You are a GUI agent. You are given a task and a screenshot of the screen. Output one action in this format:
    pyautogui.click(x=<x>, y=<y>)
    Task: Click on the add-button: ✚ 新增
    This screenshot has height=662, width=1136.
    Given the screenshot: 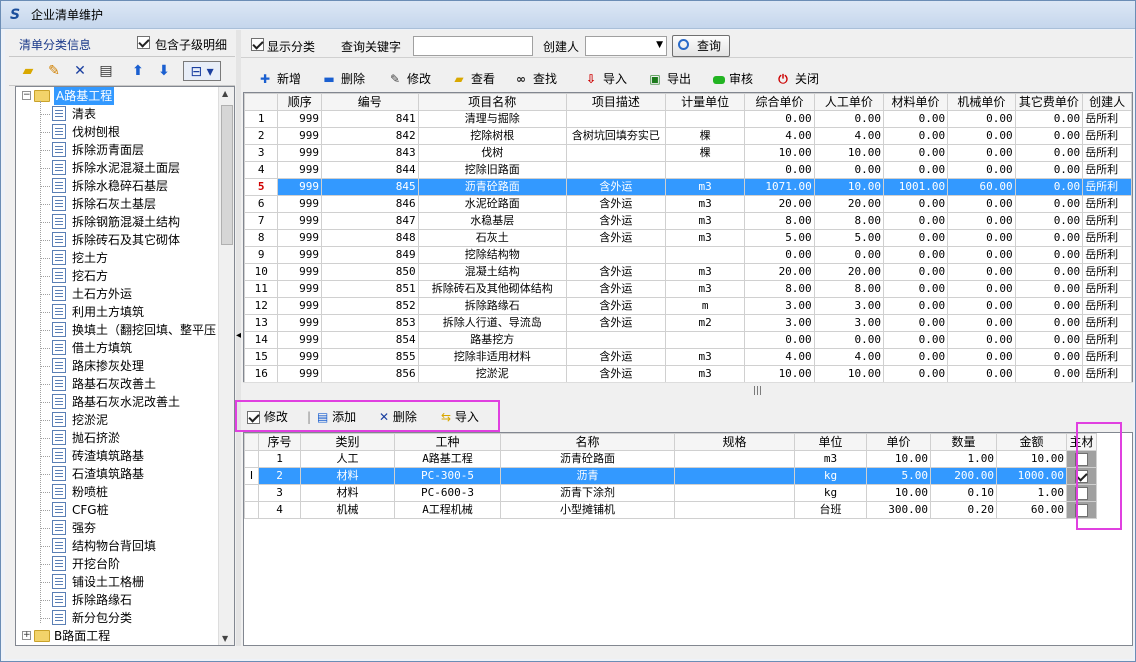 What is the action you would take?
    pyautogui.click(x=279, y=79)
    